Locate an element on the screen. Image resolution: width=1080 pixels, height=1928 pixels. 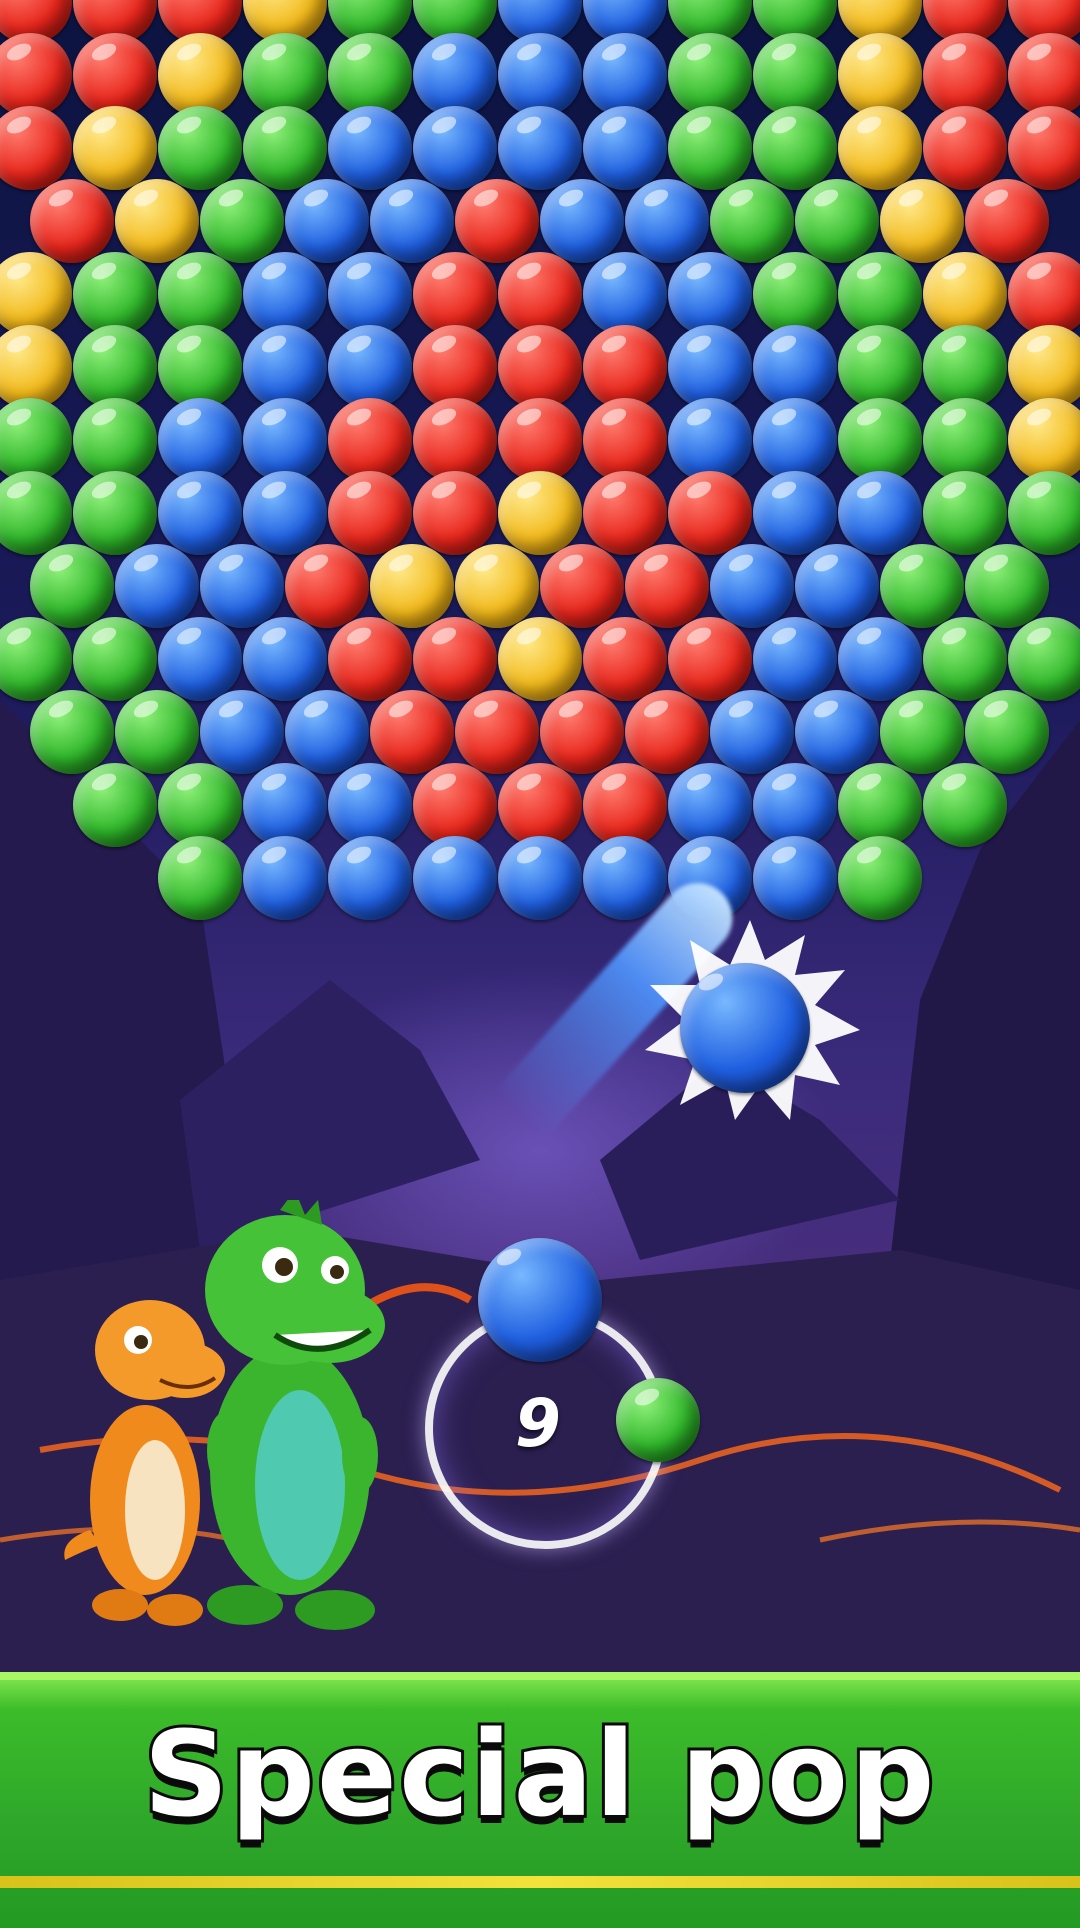
orange-dino is located at coordinates (144, 1463).